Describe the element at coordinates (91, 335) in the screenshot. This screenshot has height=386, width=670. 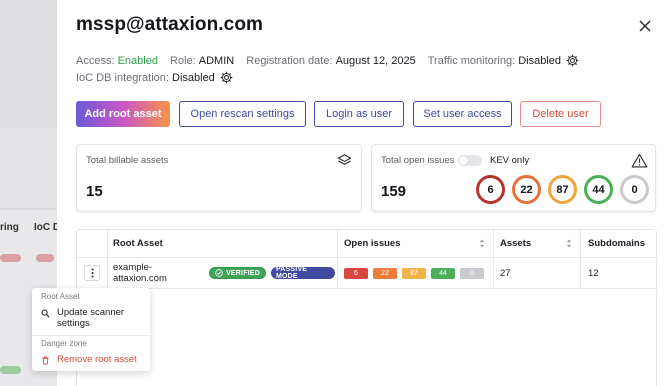
I see `menu-divider` at that location.